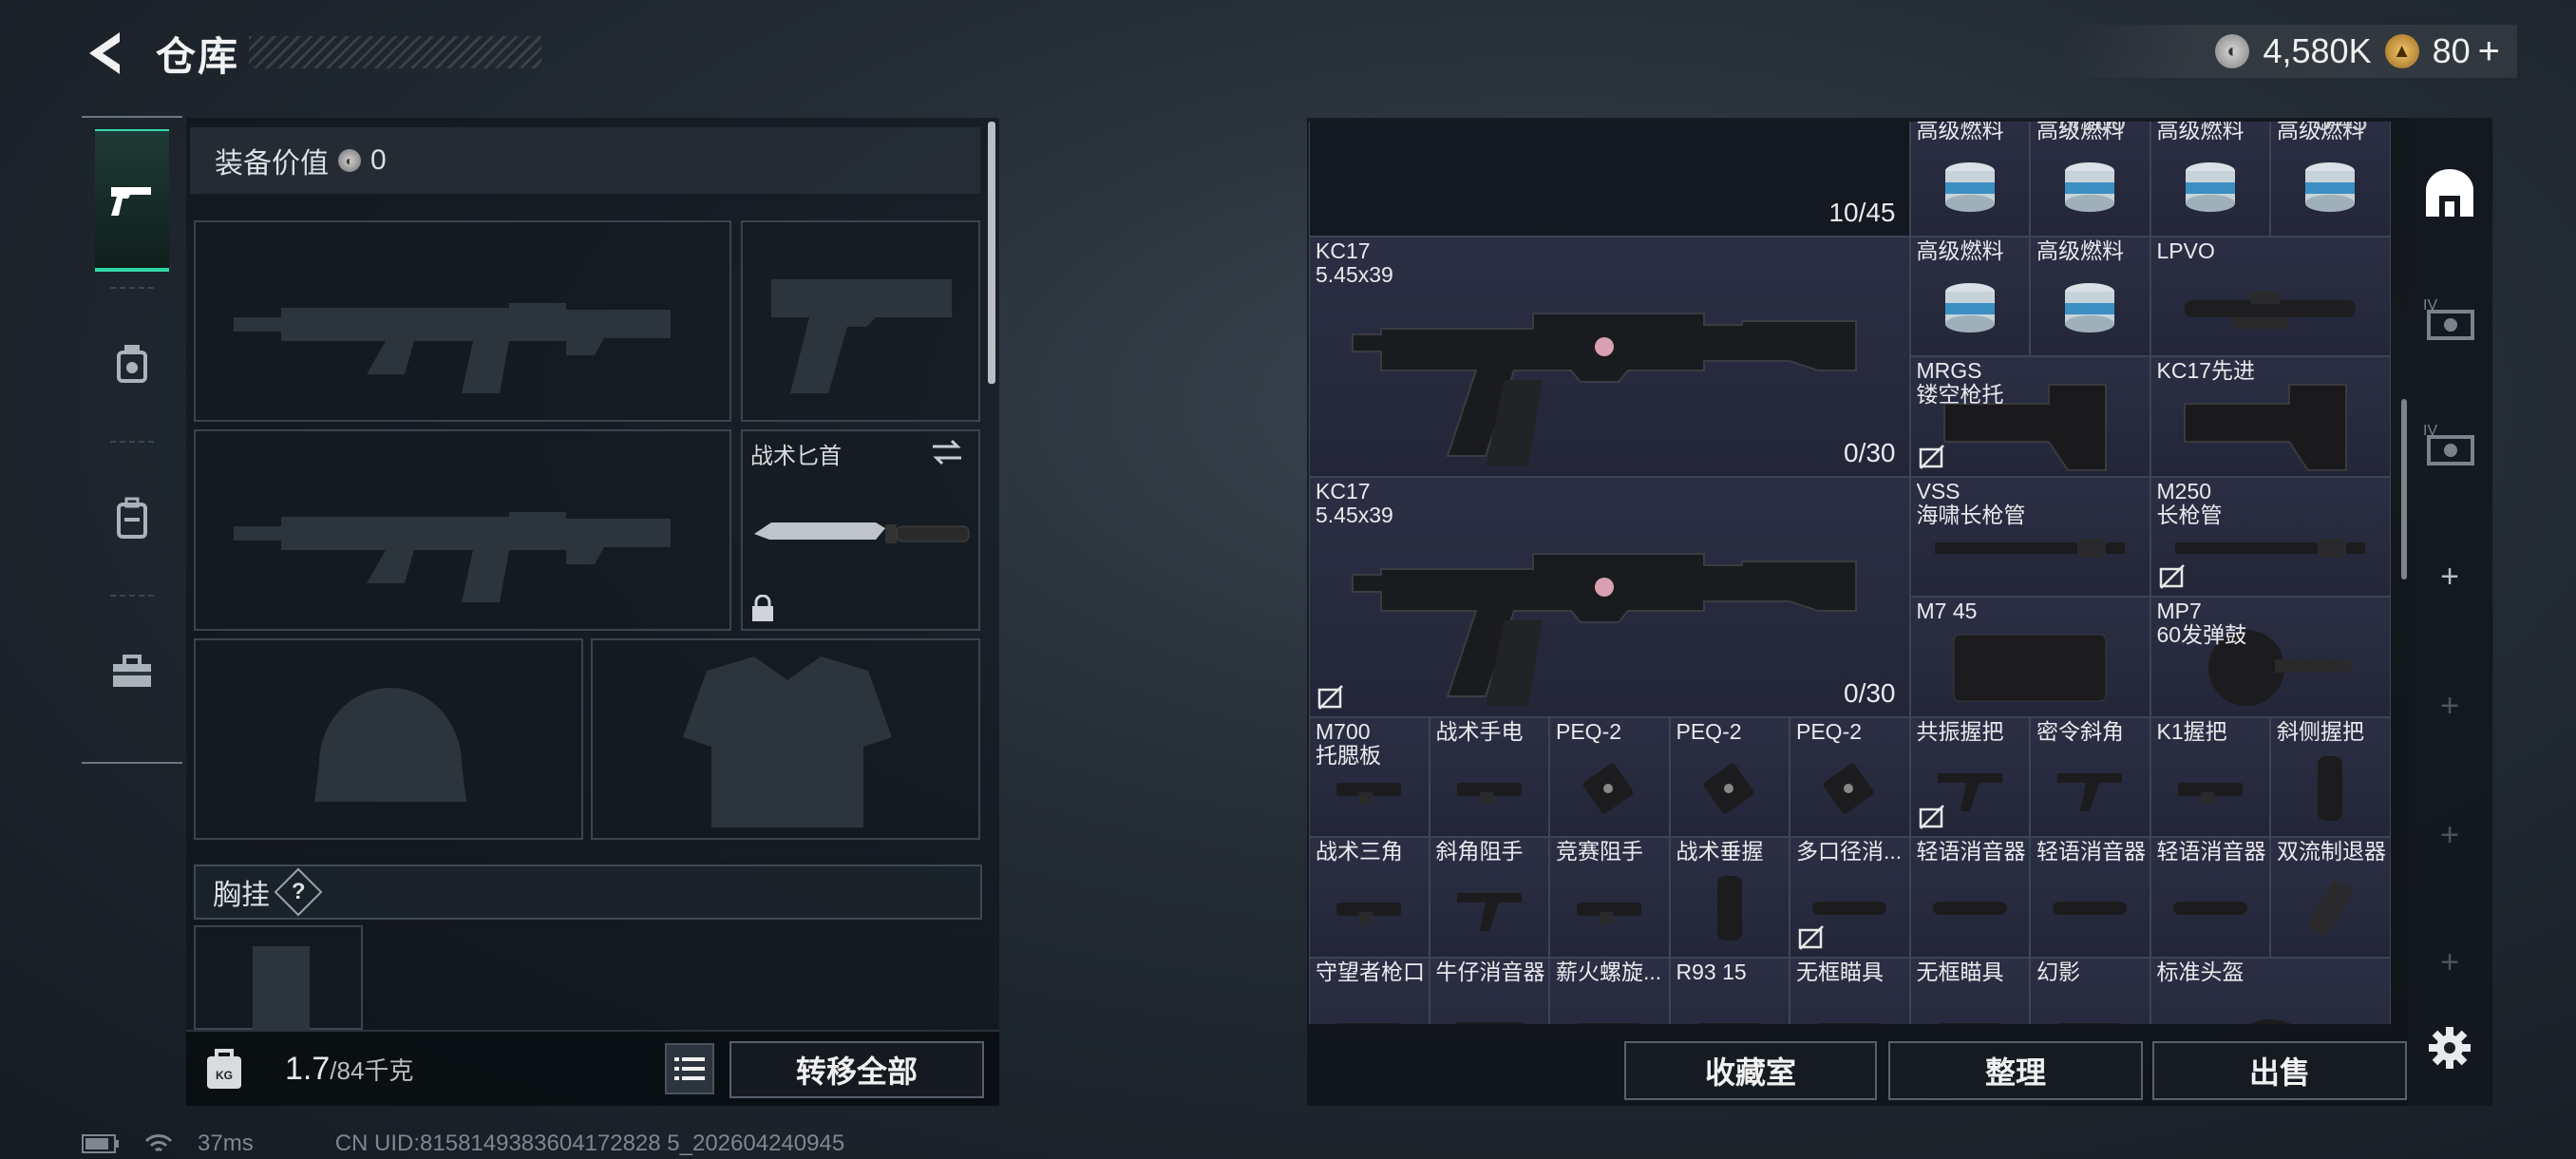 The height and width of the screenshot is (1159, 2576). I want to click on stash-item-label: 双流制退器, so click(2331, 852).